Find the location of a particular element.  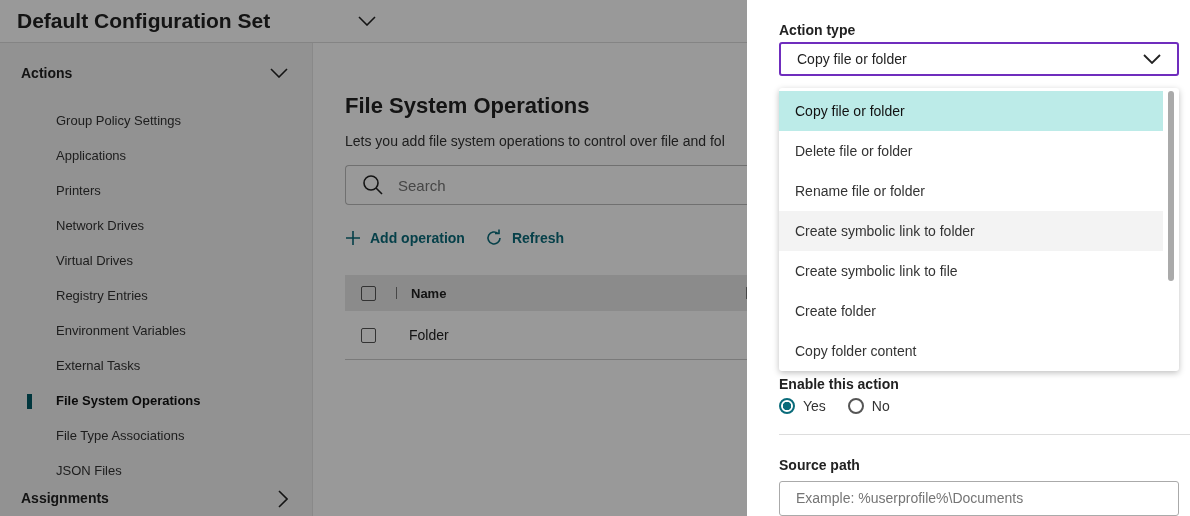

search-field: Search is located at coordinates (546, 185).